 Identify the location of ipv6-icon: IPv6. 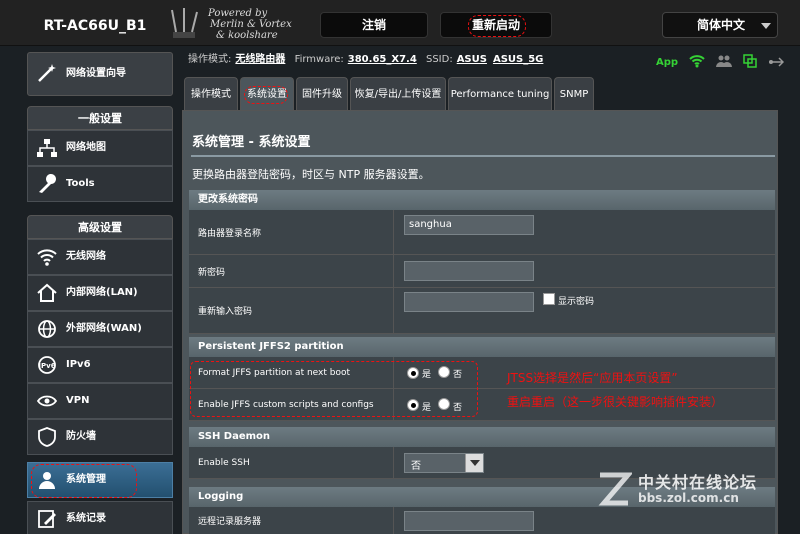
(47, 365).